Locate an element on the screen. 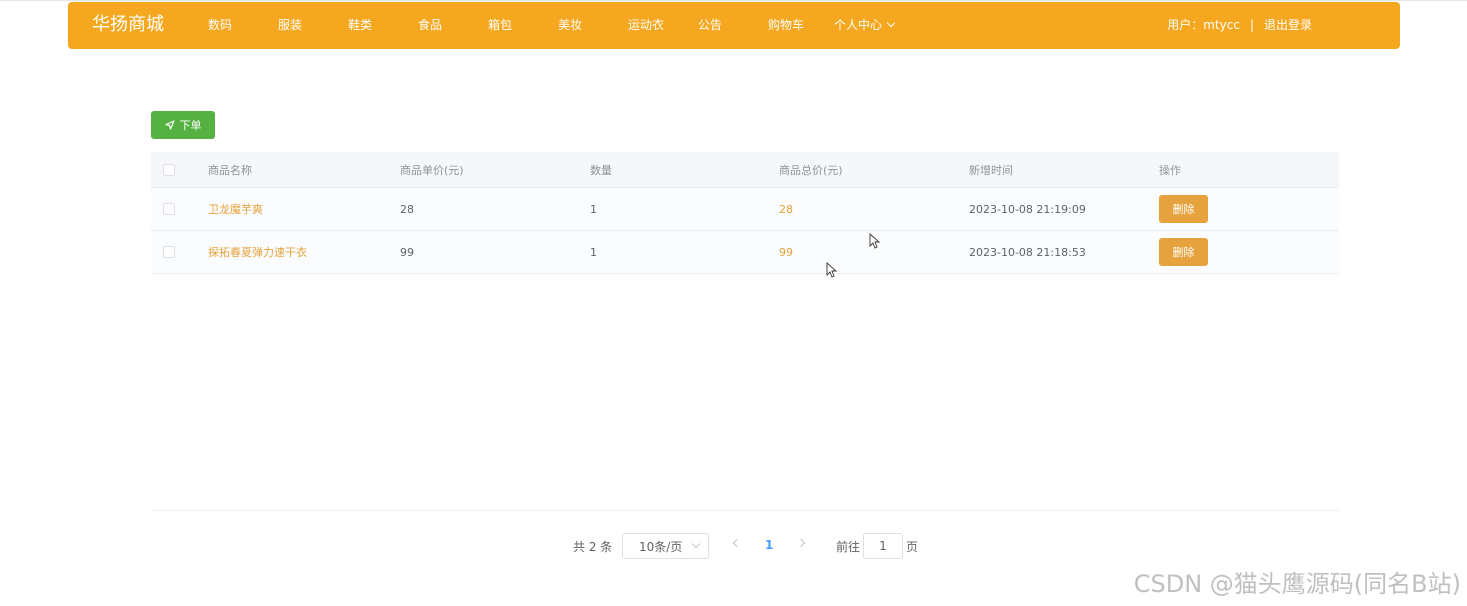 The width and height of the screenshot is (1467, 606). goto-page-input is located at coordinates (883, 546).